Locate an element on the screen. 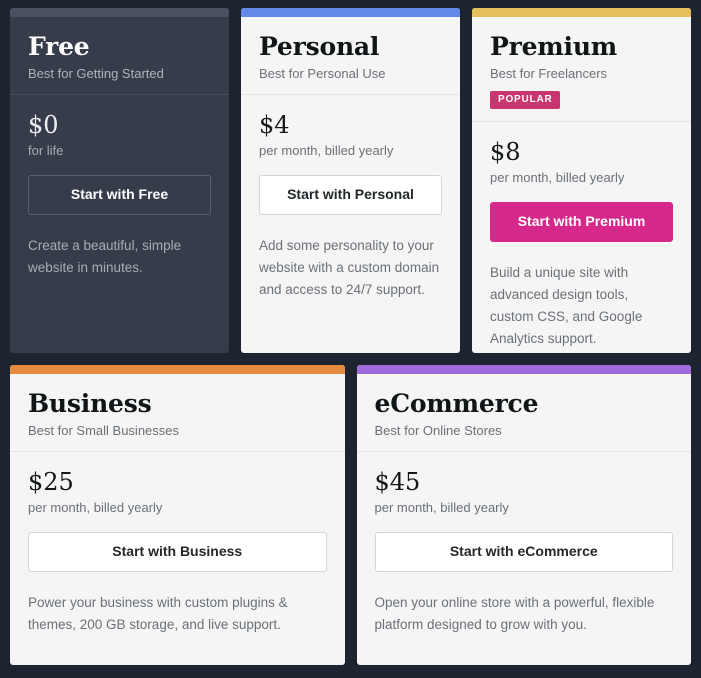 The width and height of the screenshot is (701, 678). plan-tagline-business: Best for Small Businesses is located at coordinates (104, 430).